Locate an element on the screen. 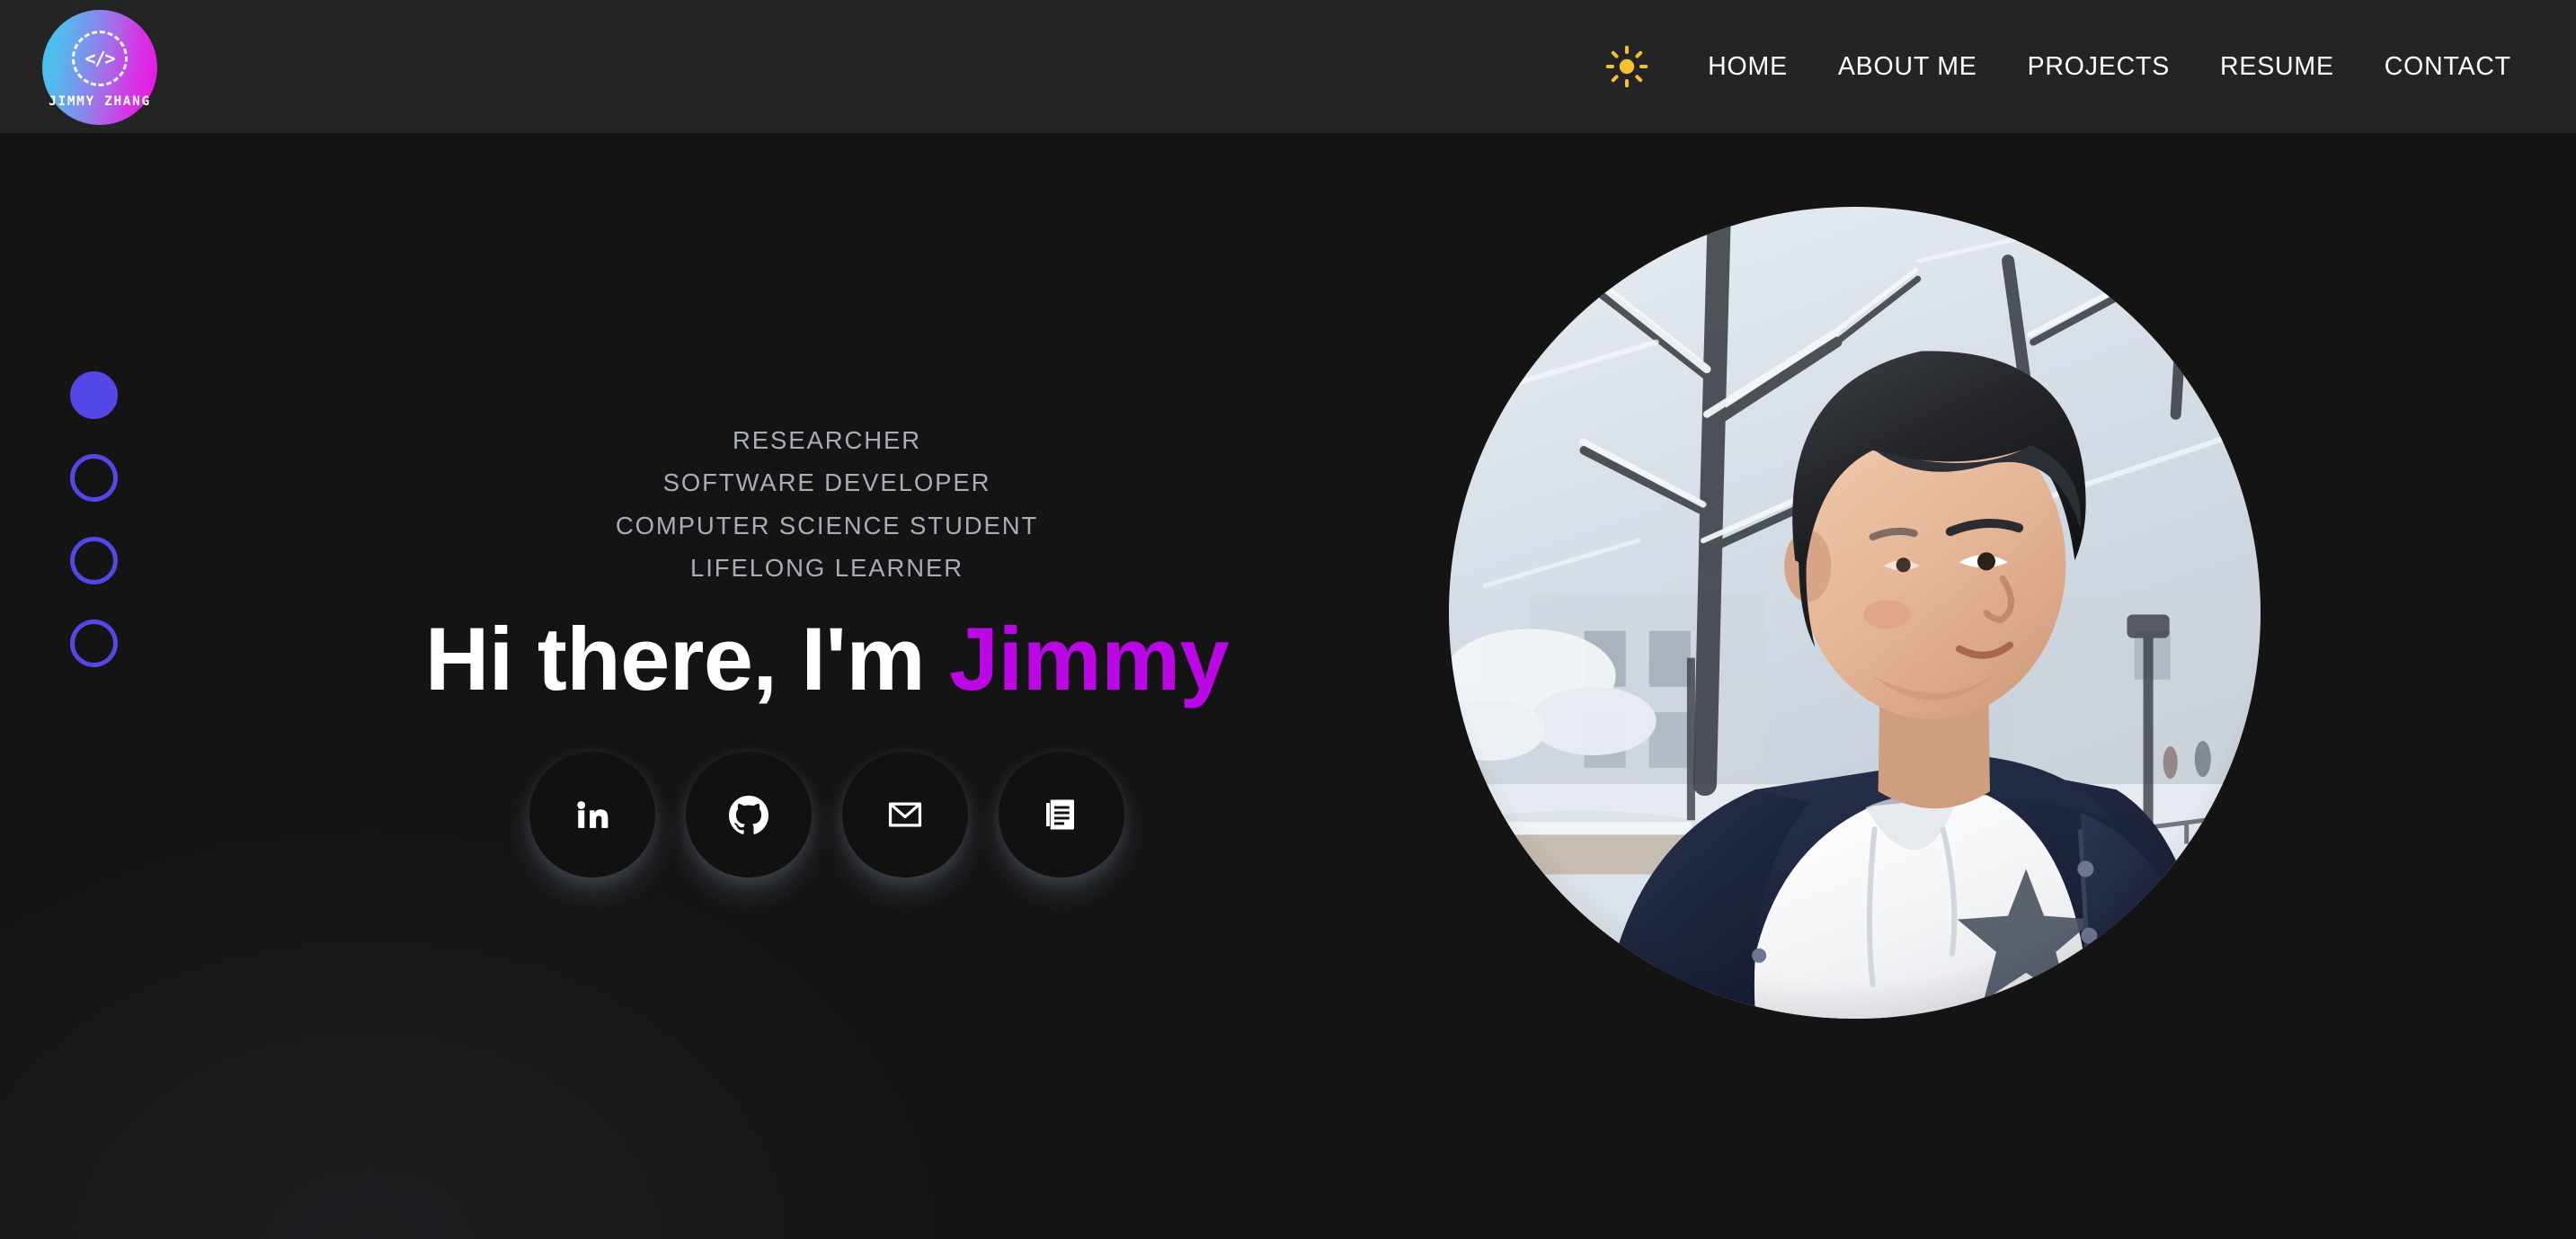  social-link-resume is located at coordinates (1061, 815).